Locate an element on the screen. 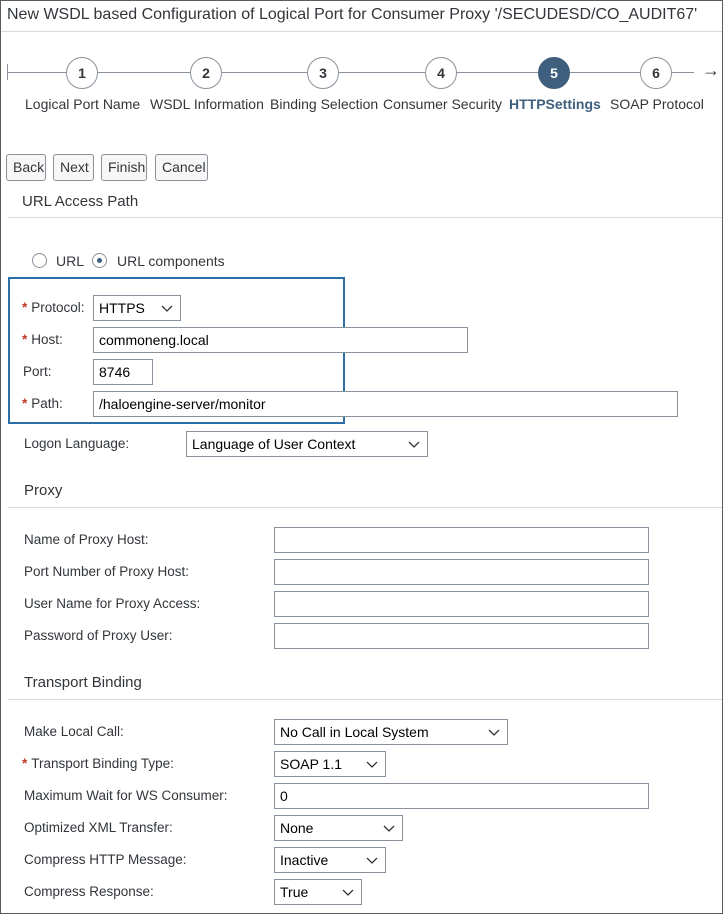  logon-language-select: Language of User Context is located at coordinates (307, 444).